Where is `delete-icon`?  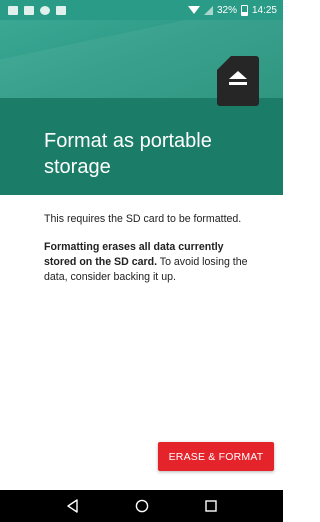 delete-icon is located at coordinates (61, 10).